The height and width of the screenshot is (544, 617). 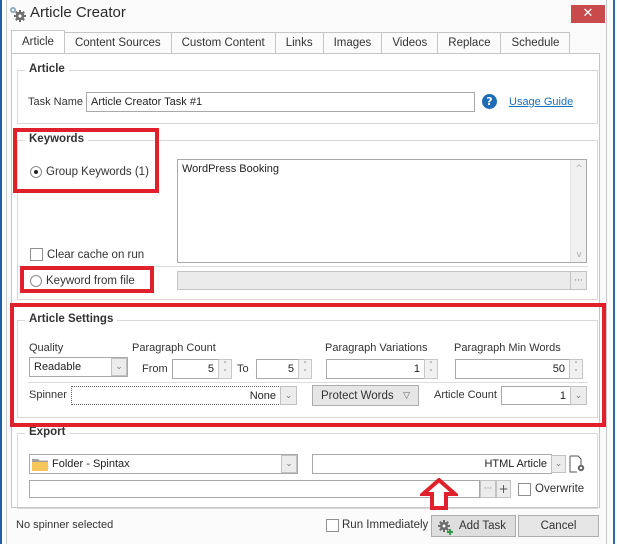 What do you see at coordinates (445, 527) in the screenshot?
I see `add-gear-icon` at bounding box center [445, 527].